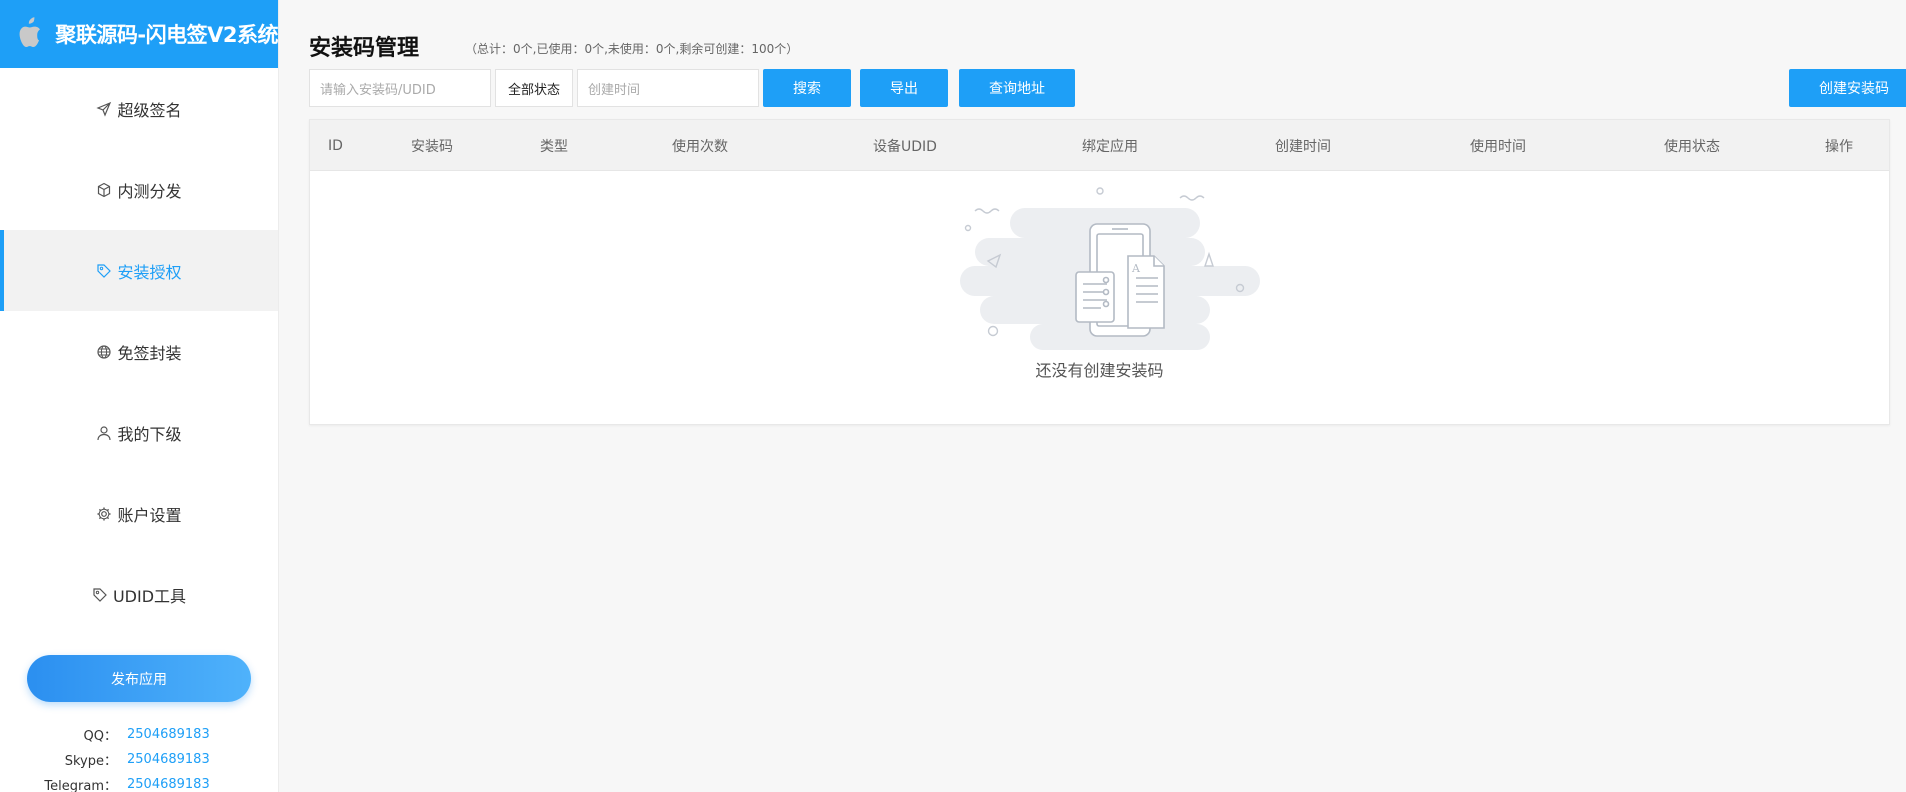 This screenshot has height=792, width=1906. I want to click on svg-text: A, so click(1136, 268).